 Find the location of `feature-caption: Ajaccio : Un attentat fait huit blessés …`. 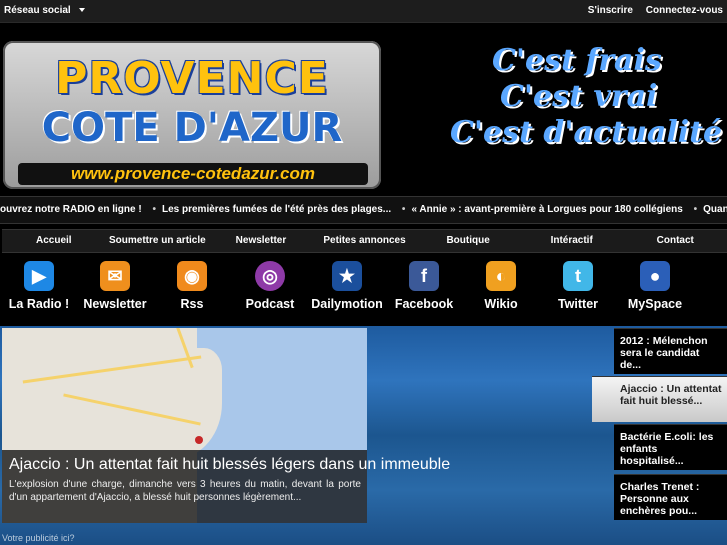

feature-caption: Ajaccio : Un attentat fait huit blessés … is located at coordinates (226, 486).